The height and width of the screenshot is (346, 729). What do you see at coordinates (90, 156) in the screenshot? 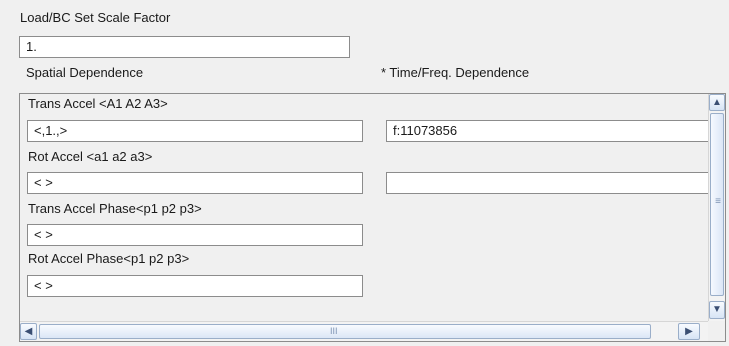
I see `rot-accel-label: Rot Accel <a1 a2 a3>` at bounding box center [90, 156].